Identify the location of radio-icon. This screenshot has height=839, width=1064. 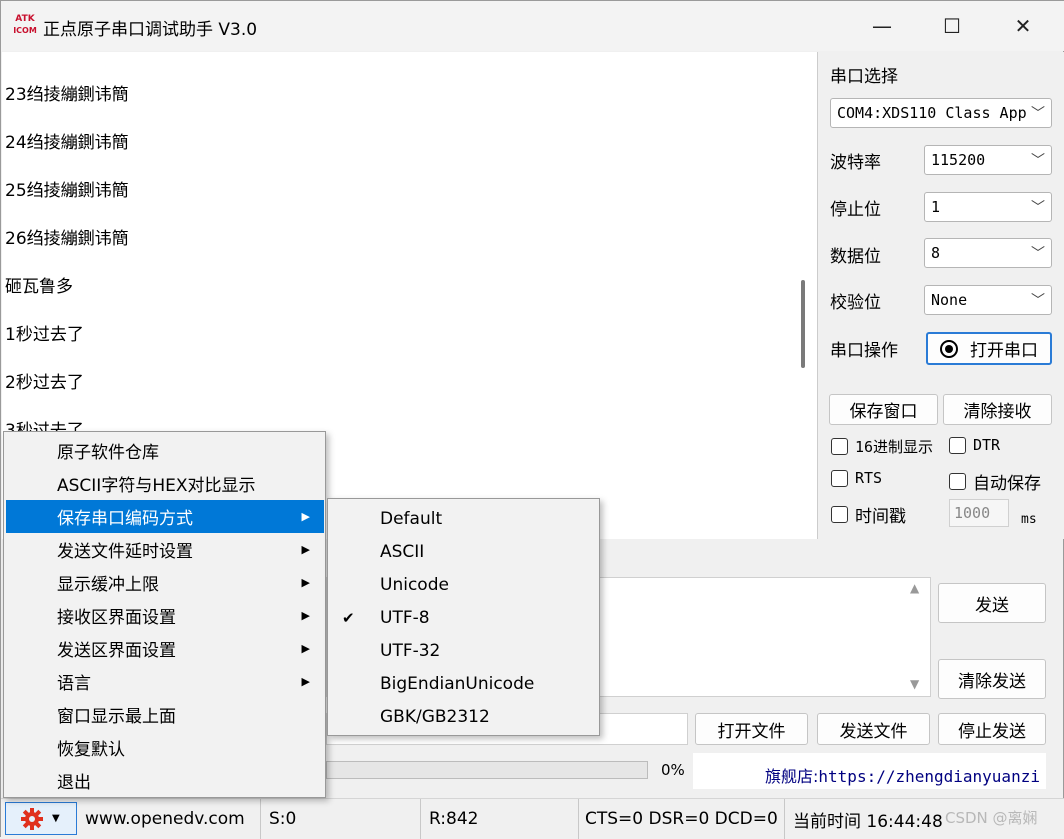
(949, 348).